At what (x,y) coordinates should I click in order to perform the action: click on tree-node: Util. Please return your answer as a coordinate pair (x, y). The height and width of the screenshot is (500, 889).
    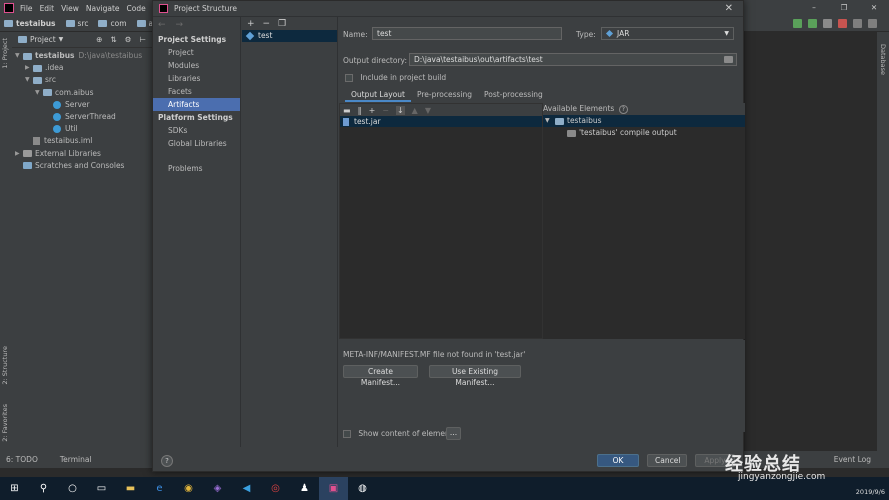
    Looking at the image, I should click on (82, 129).